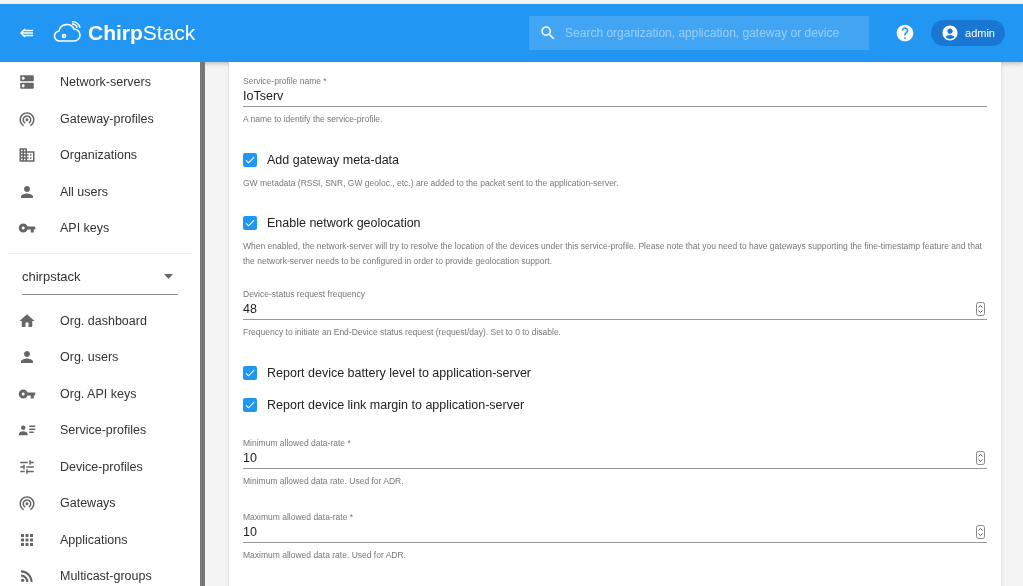 This screenshot has height=586, width=1023. I want to click on helper-text: A name to identify the service-profile., so click(313, 119).